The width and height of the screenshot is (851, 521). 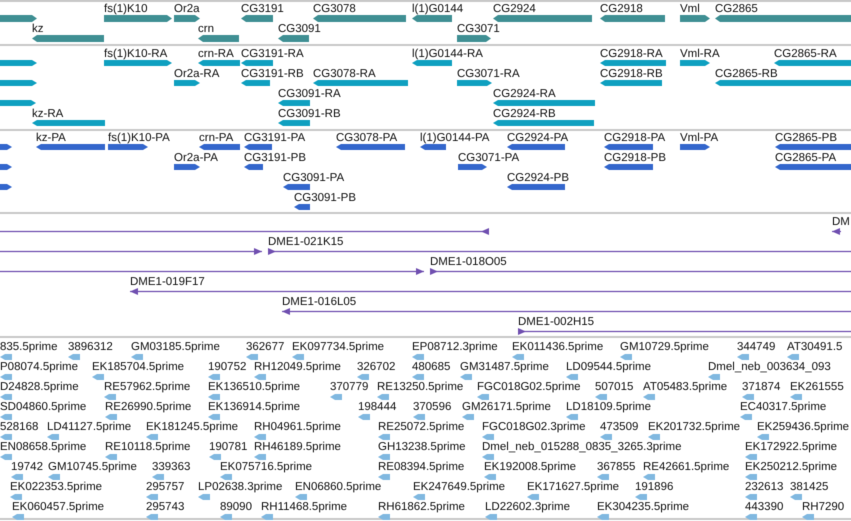 What do you see at coordinates (27, 467) in the screenshot?
I see `feature-label: 19742` at bounding box center [27, 467].